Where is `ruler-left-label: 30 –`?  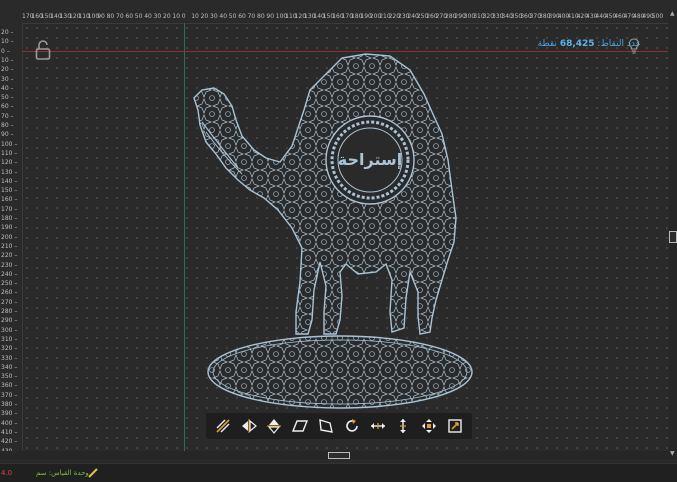
ruler-left-label: 30 – is located at coordinates (7, 79).